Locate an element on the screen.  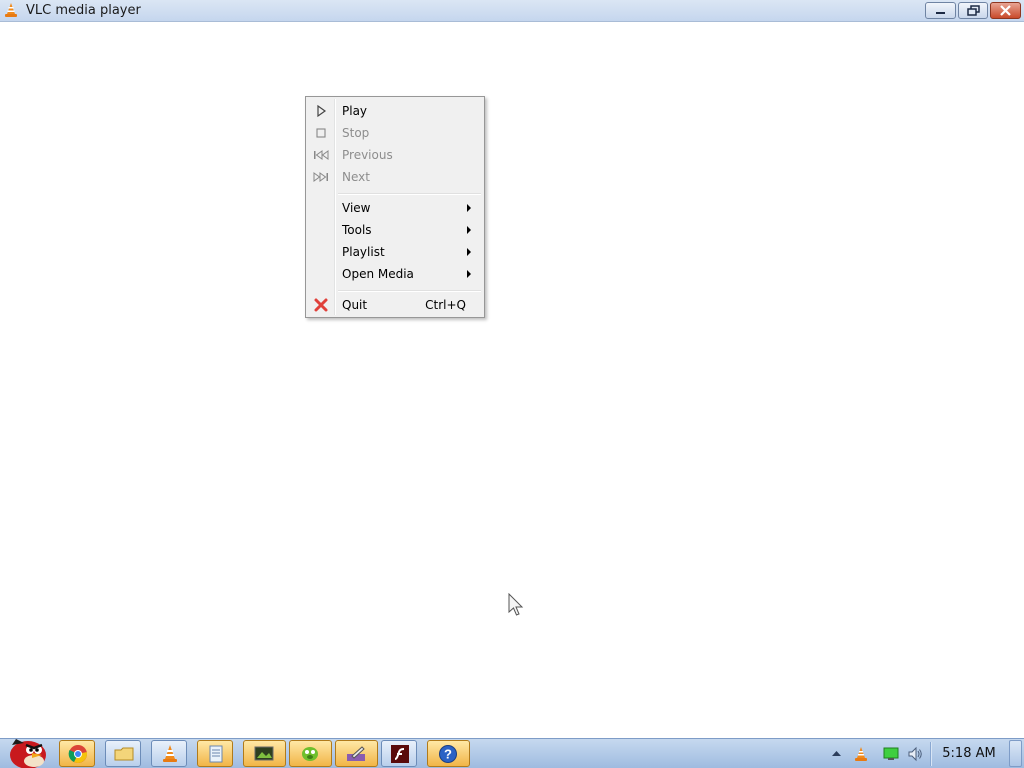
taskbar-button-paint is located at coordinates (356, 753).